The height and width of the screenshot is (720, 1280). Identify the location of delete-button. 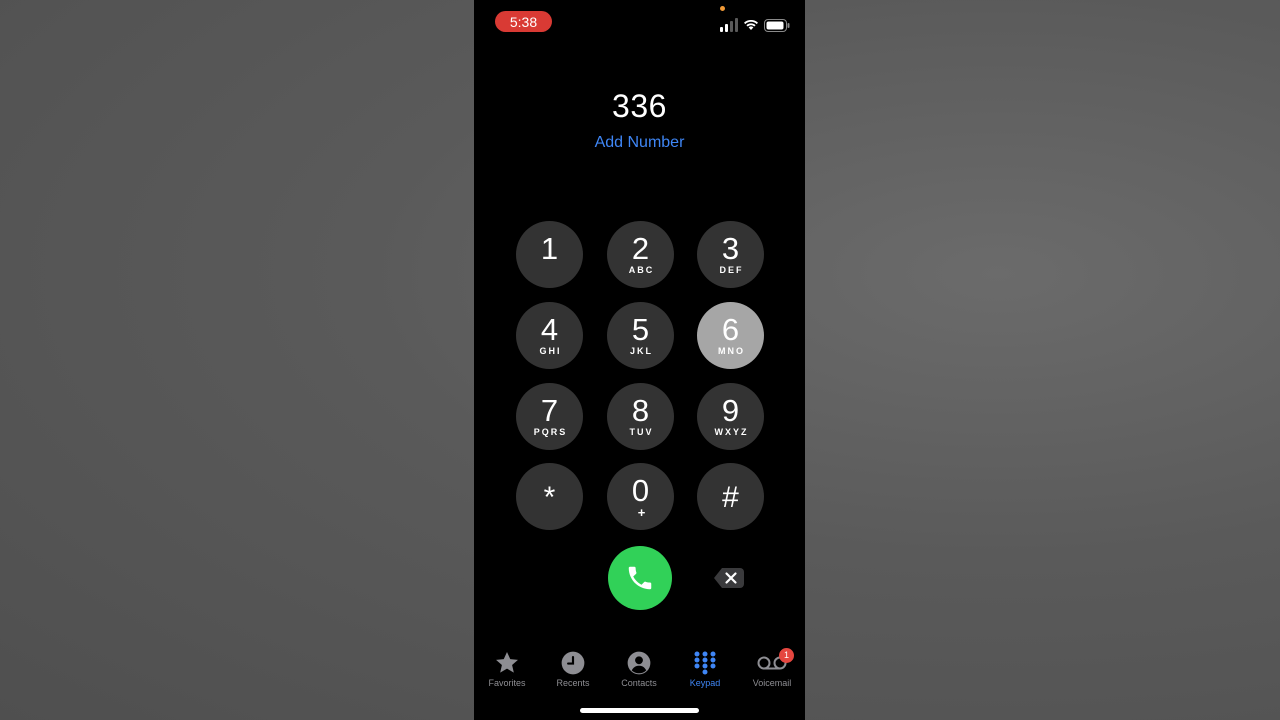
(729, 578).